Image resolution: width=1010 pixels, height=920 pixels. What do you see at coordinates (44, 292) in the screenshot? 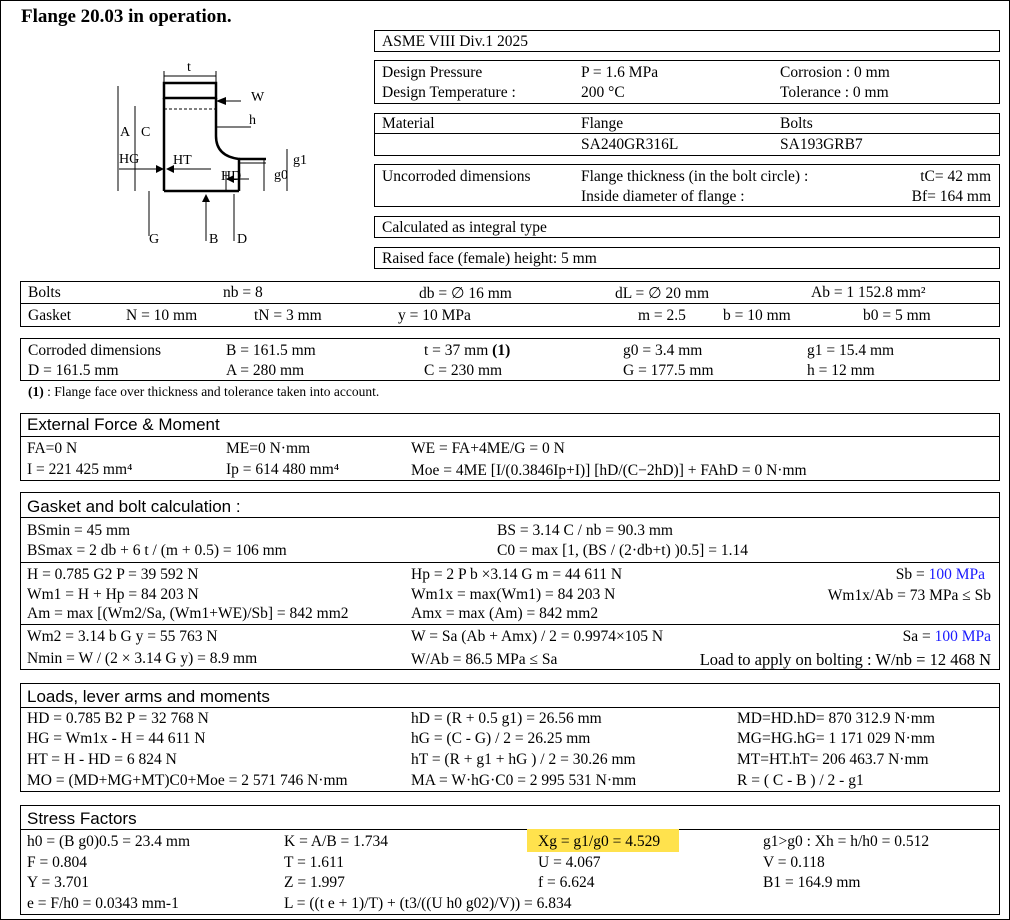
I see `bolts-label: Bolts` at bounding box center [44, 292].